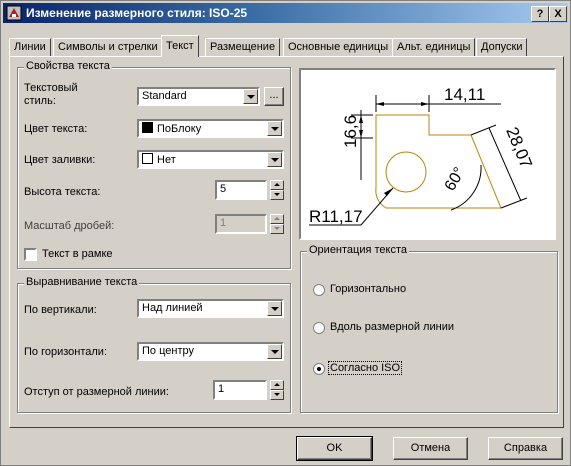  I want to click on tab-text: Текст, so click(180, 46).